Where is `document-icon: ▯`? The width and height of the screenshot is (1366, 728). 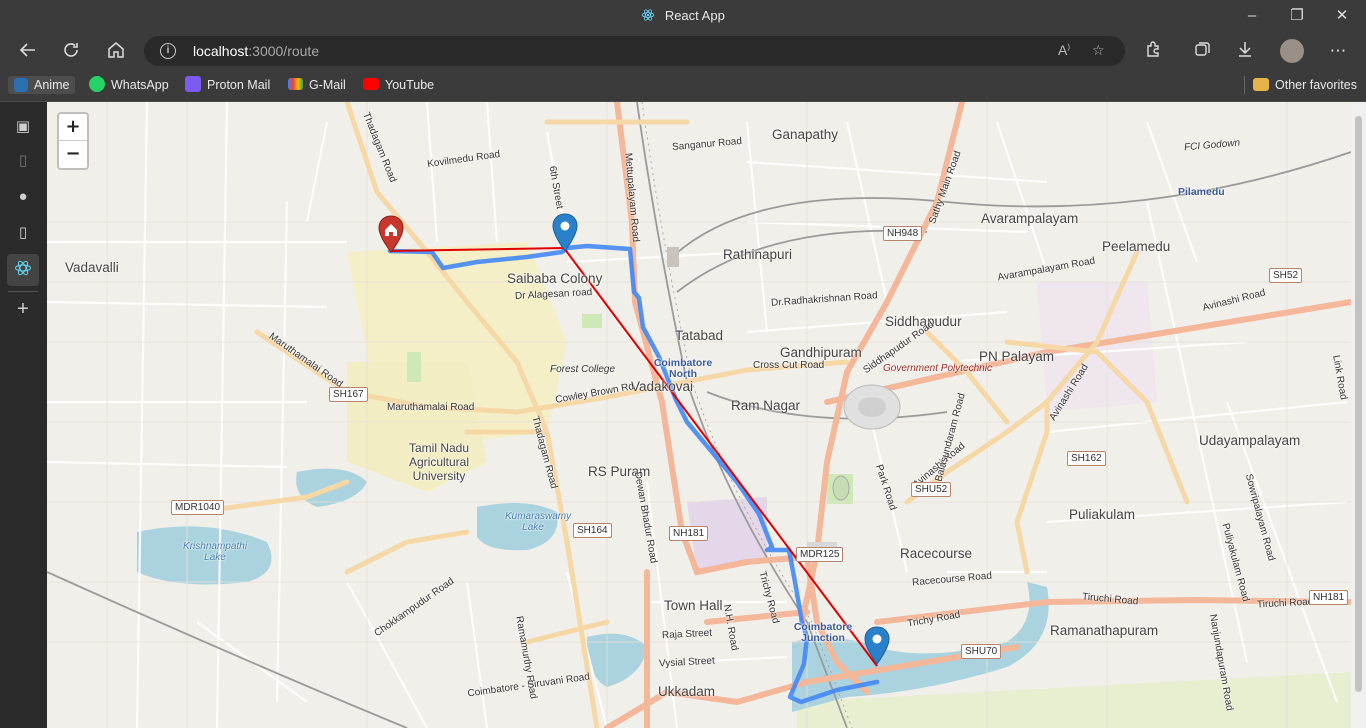 document-icon: ▯ is located at coordinates (23, 233).